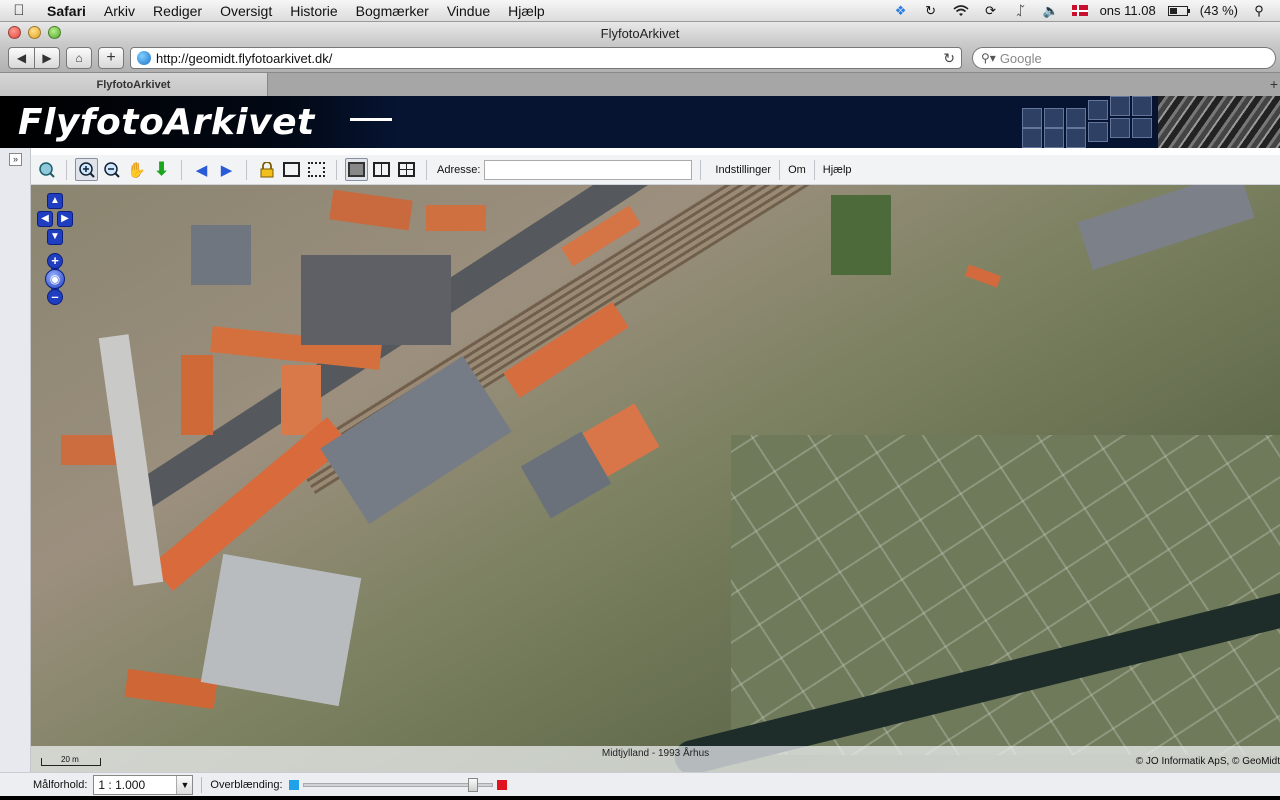 The width and height of the screenshot is (1280, 800). I want to click on menu-vindue: Vindue, so click(468, 11).